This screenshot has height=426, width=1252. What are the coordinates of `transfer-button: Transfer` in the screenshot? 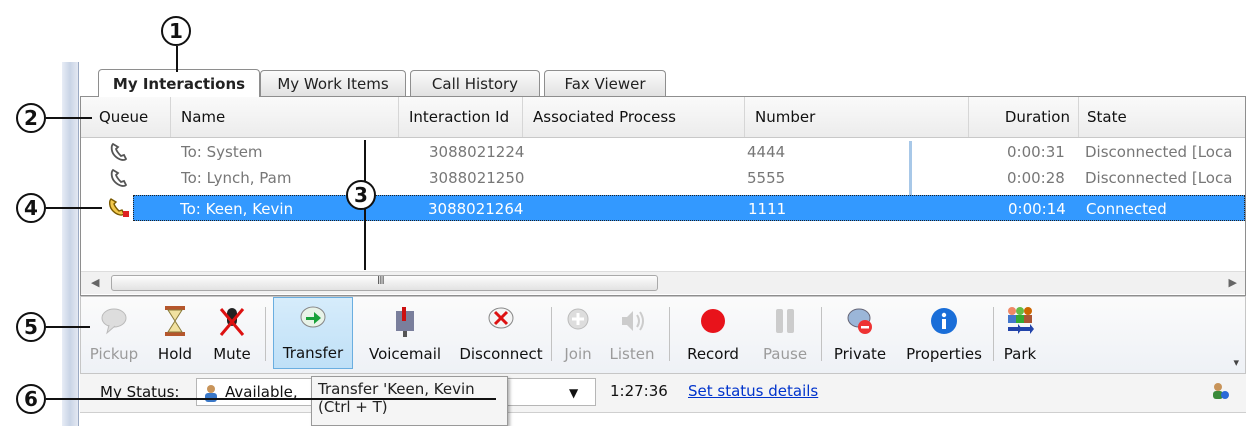 It's located at (313, 333).